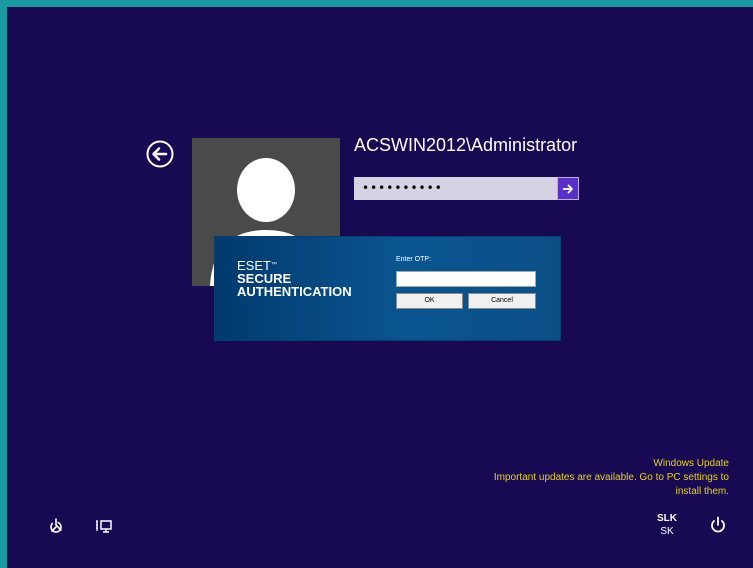 This screenshot has width=753, height=568. What do you see at coordinates (667, 525) in the screenshot?
I see `language-indicator: SLK SK` at bounding box center [667, 525].